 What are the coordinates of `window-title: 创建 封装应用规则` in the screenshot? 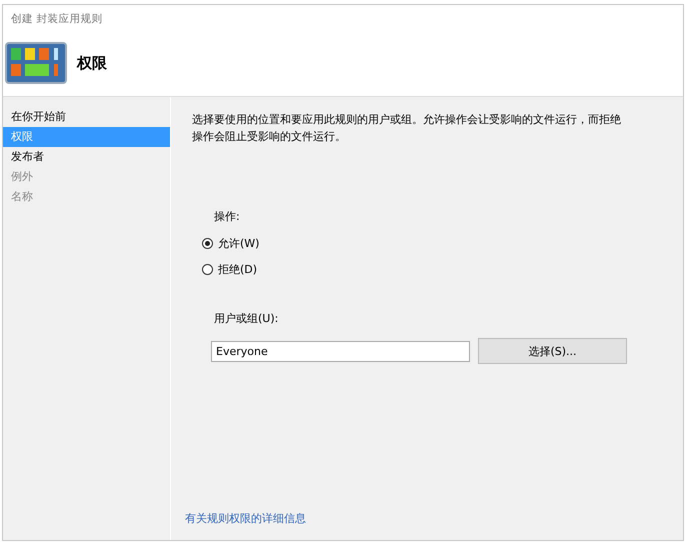 It's located at (57, 19).